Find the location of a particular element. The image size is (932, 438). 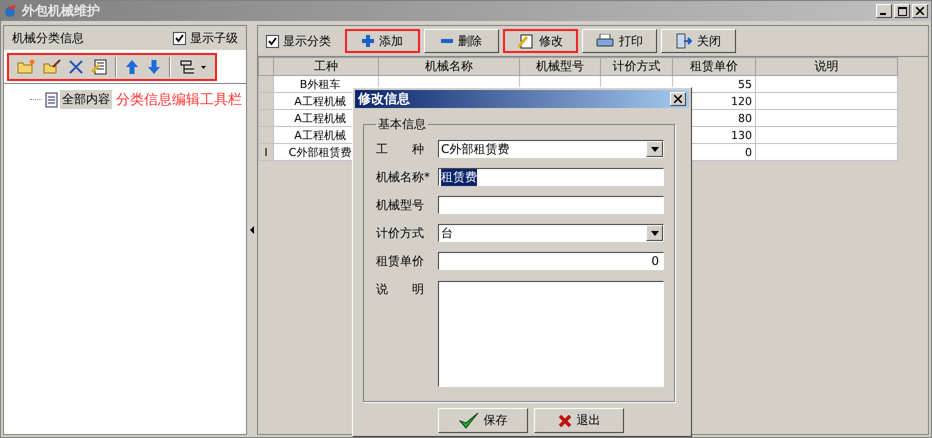

remove-button: 删除 is located at coordinates (461, 41).